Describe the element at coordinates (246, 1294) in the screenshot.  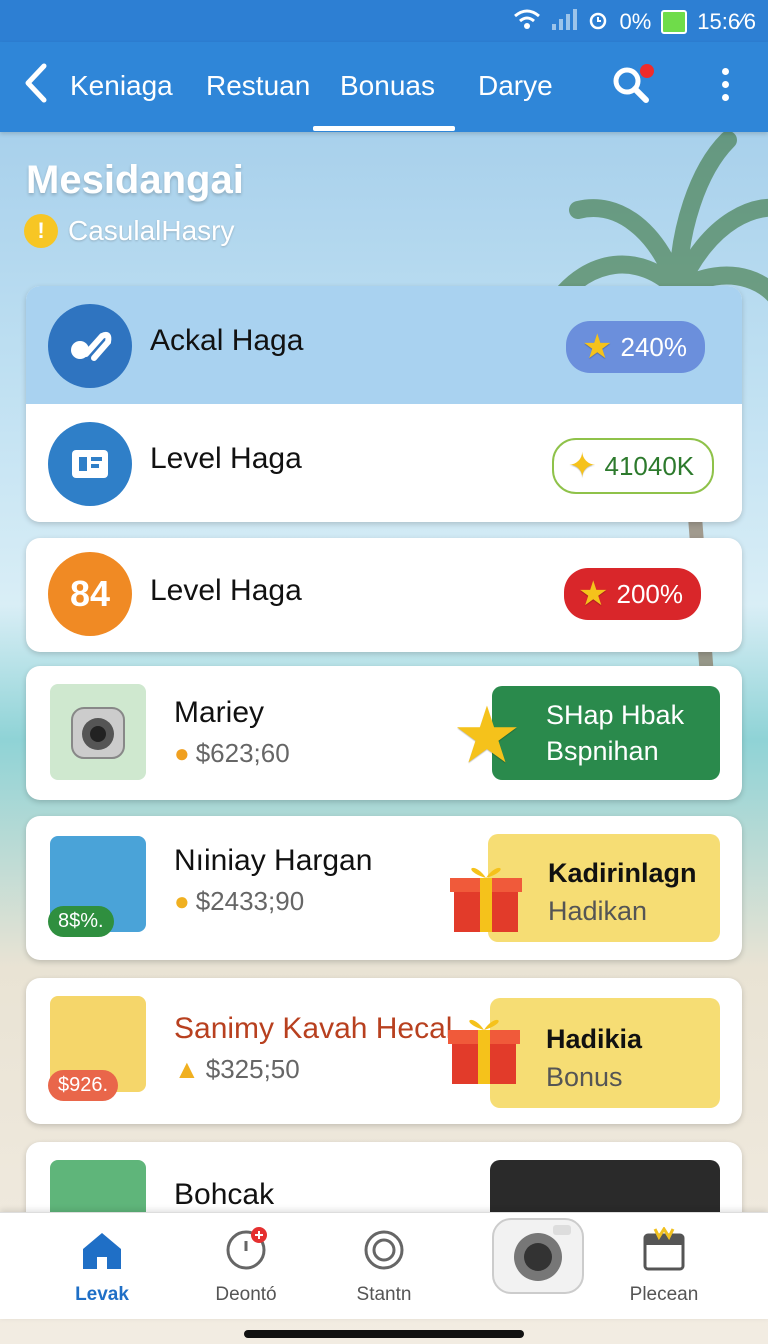
I see `nav-label: Deontó` at that location.